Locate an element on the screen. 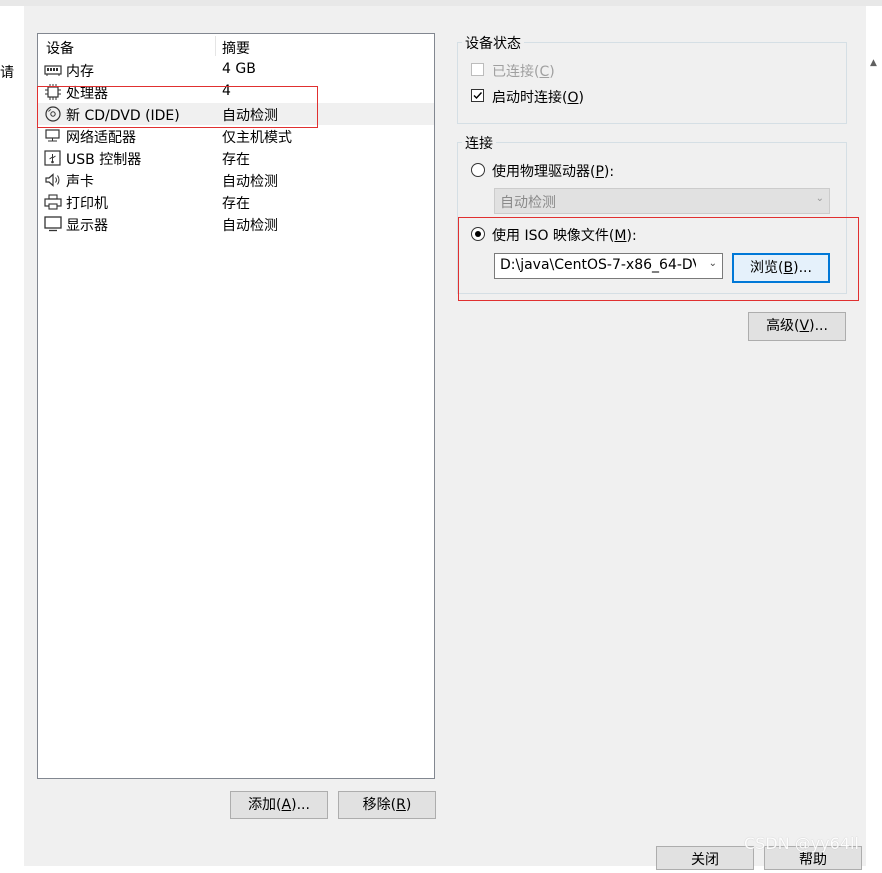 Image resolution: width=882 pixels, height=873 pixels. printer-icon is located at coordinates (53, 202).